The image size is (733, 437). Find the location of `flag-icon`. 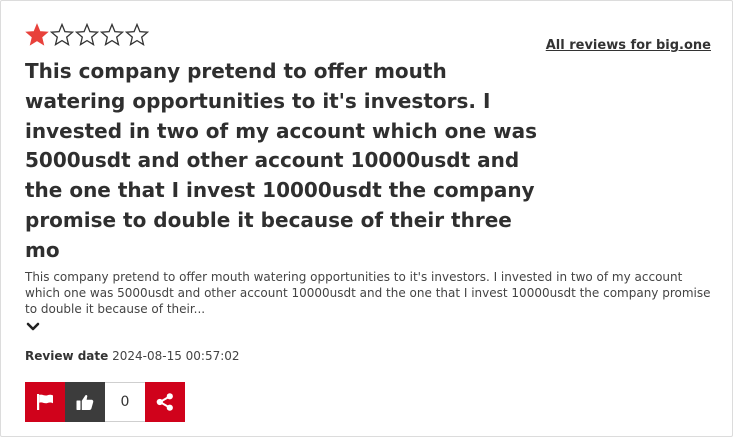

flag-icon is located at coordinates (45, 402).